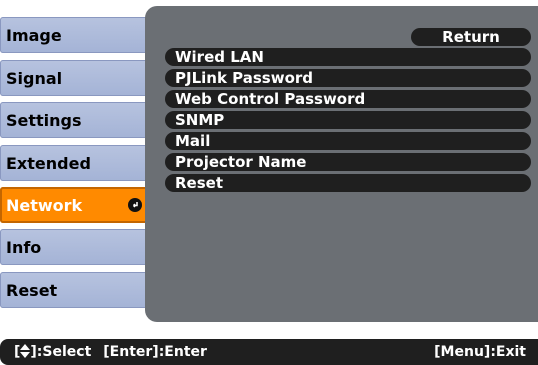  Describe the element at coordinates (348, 183) in the screenshot. I see `menu-item-reset: Reset` at that location.